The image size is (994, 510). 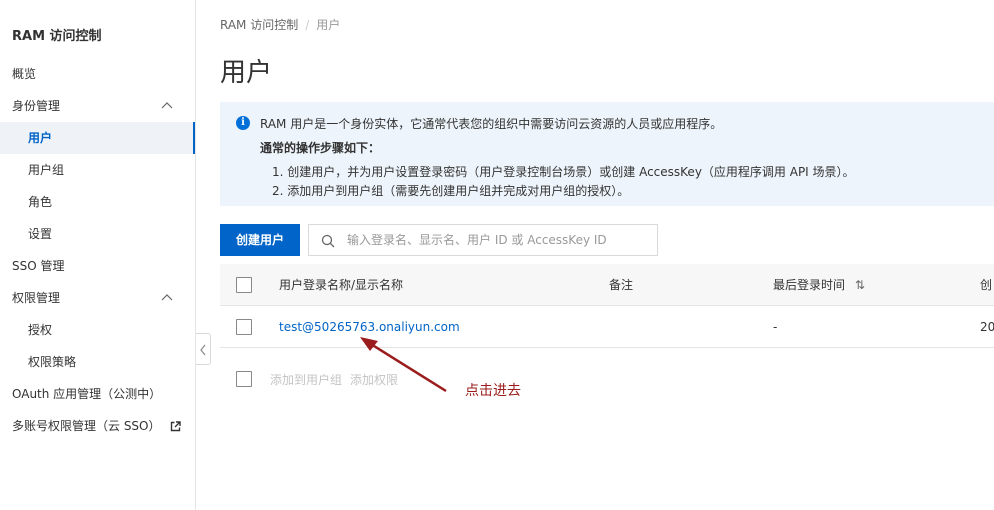 I want to click on annotation-text: 点击进去, so click(x=493, y=391).